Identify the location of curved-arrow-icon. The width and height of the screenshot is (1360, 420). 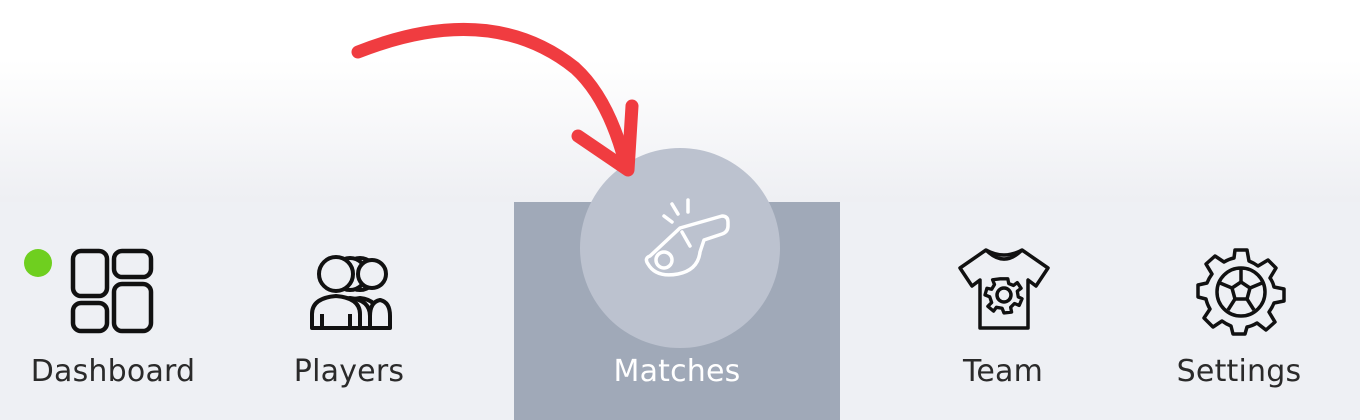
(495, 99).